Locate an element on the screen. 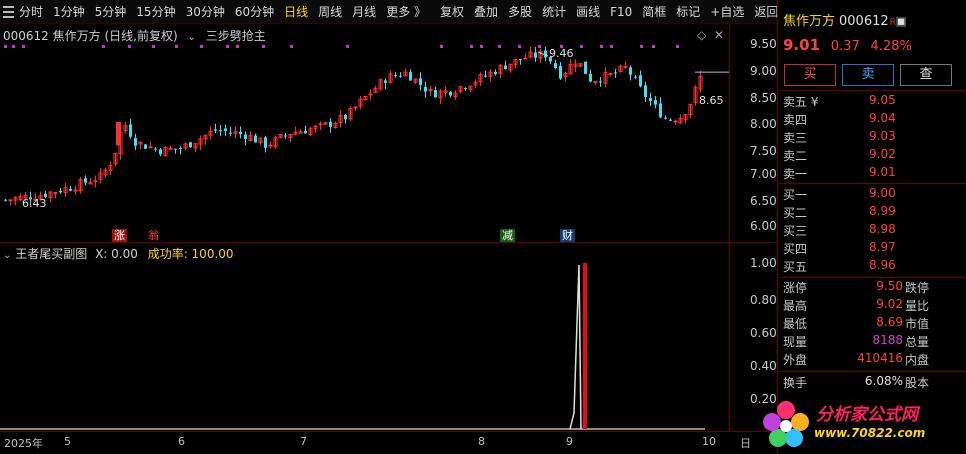 Image resolution: width=966 pixels, height=454 pixels. chart-header: 000612 焦作万方 (日线,前复权) ⌄ 三步劈抢主 is located at coordinates (134, 35).